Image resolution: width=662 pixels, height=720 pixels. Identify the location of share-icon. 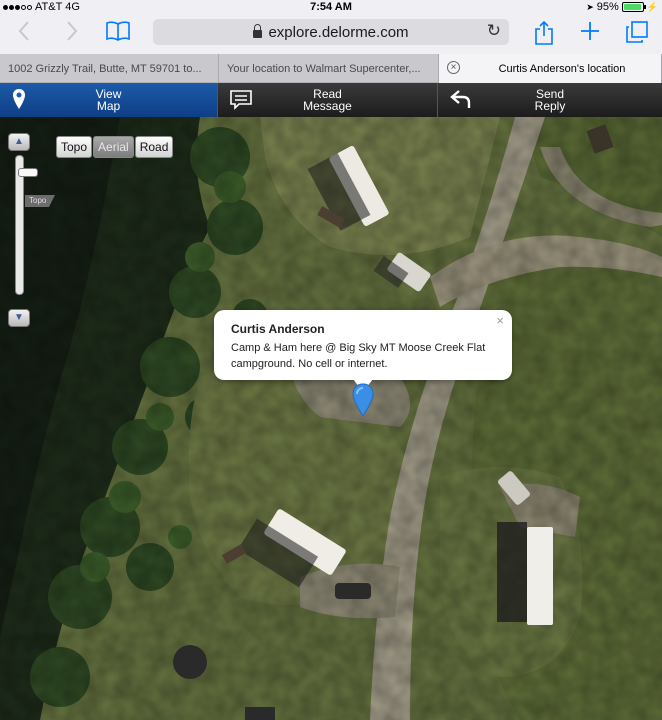
(544, 36).